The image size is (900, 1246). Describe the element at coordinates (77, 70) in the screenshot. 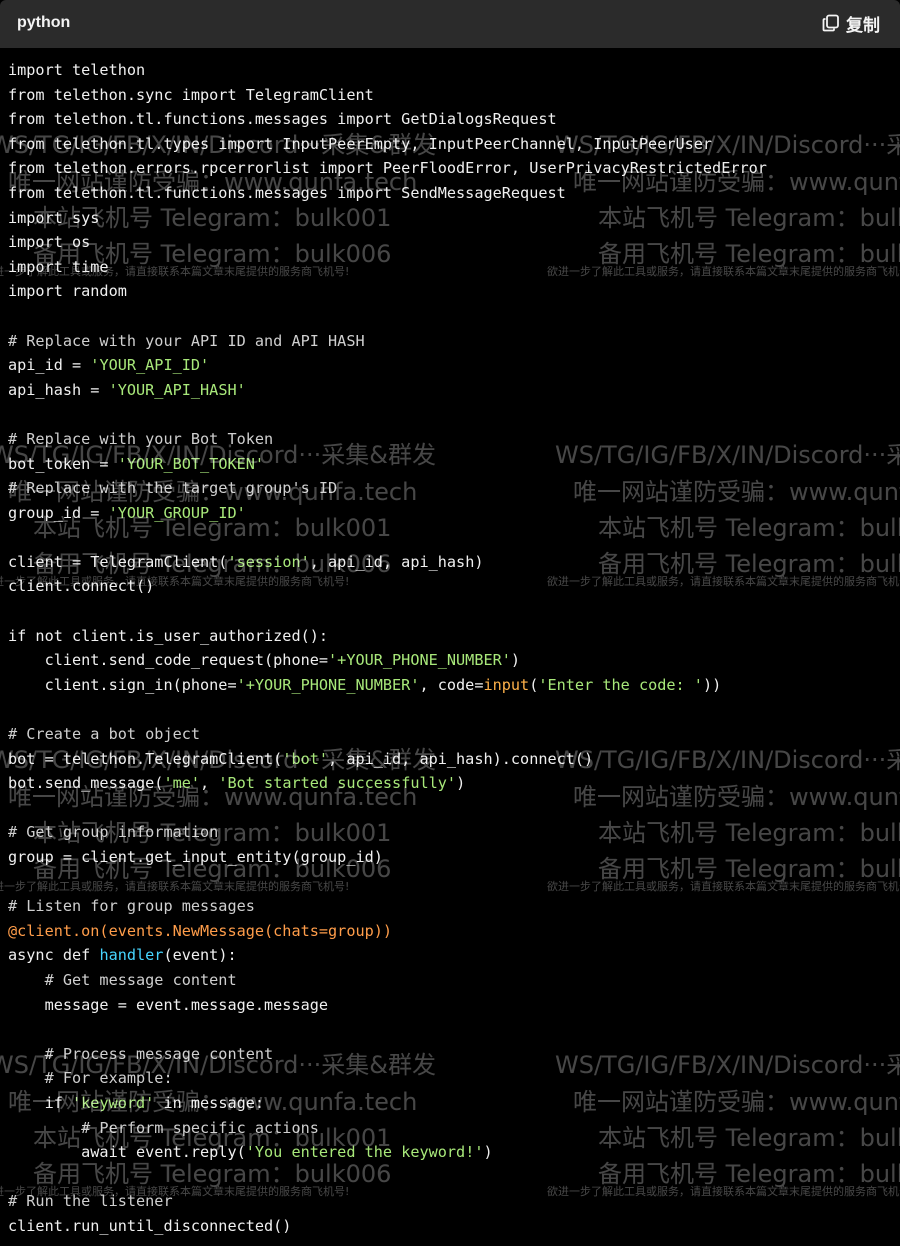

I see `code-token: import telethon` at that location.